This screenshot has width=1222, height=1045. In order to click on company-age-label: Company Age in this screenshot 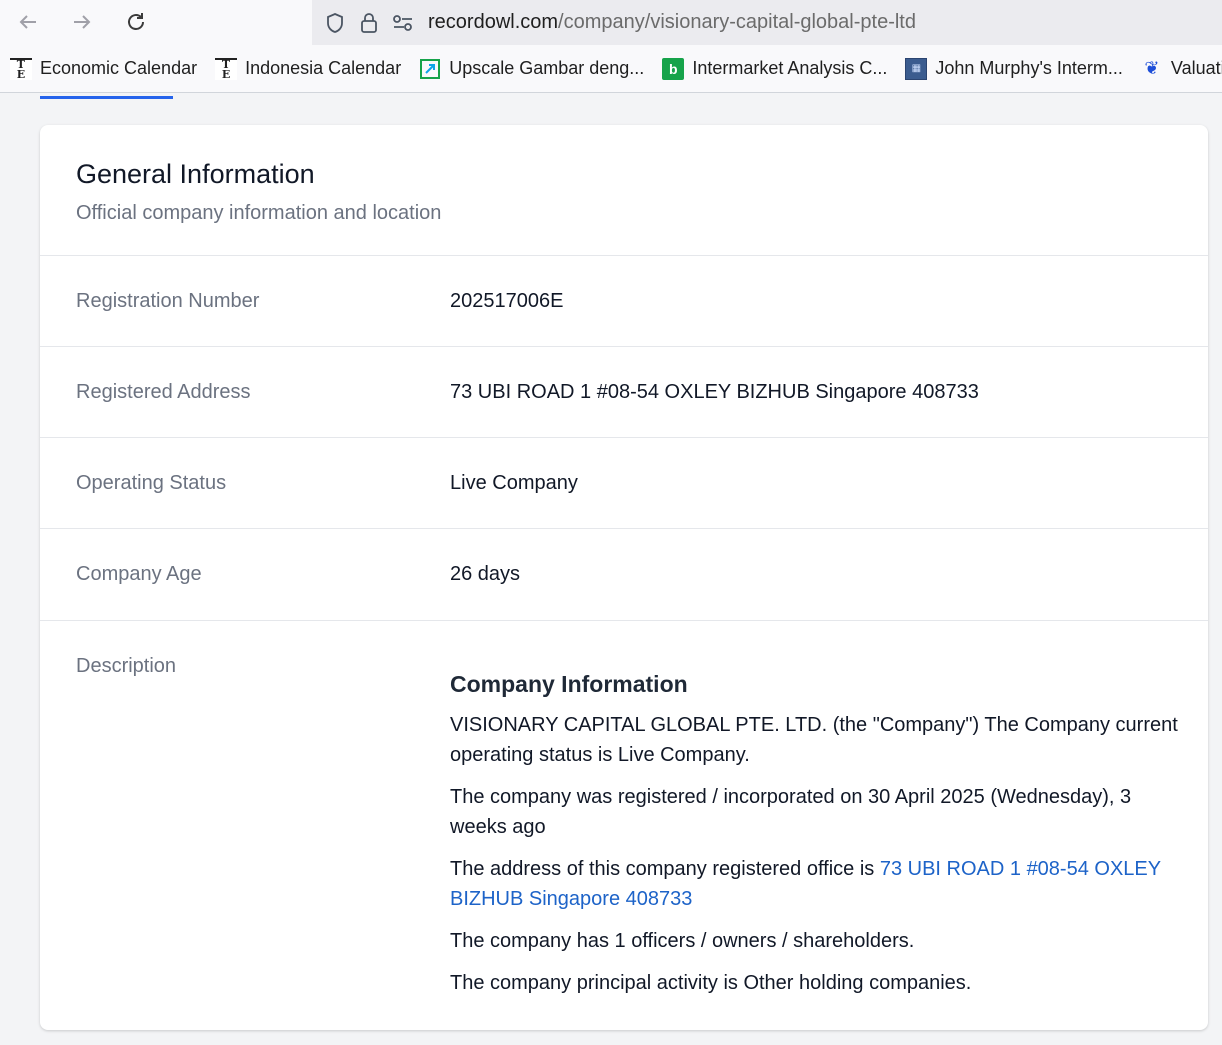, I will do `click(139, 574)`.